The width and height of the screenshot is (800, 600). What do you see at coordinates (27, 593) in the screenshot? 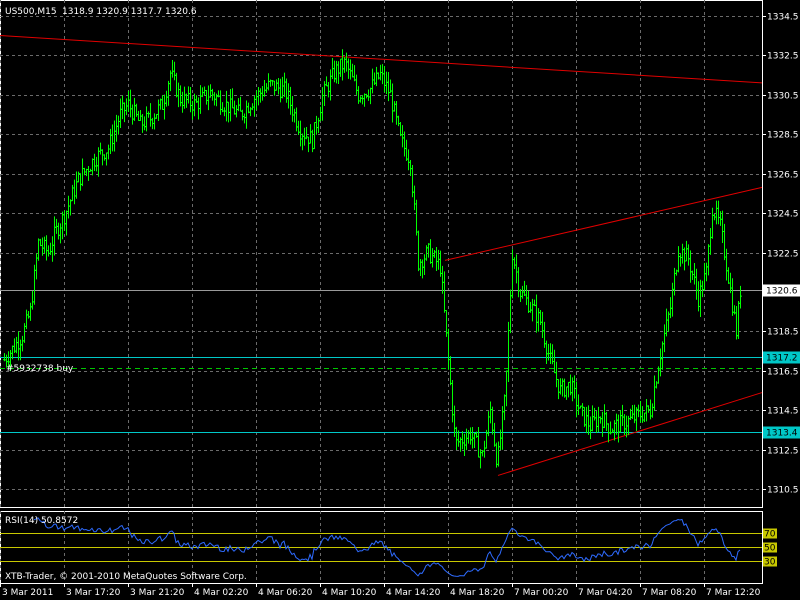
I see `time-tick-label: 3 Mar 2011` at bounding box center [27, 593].